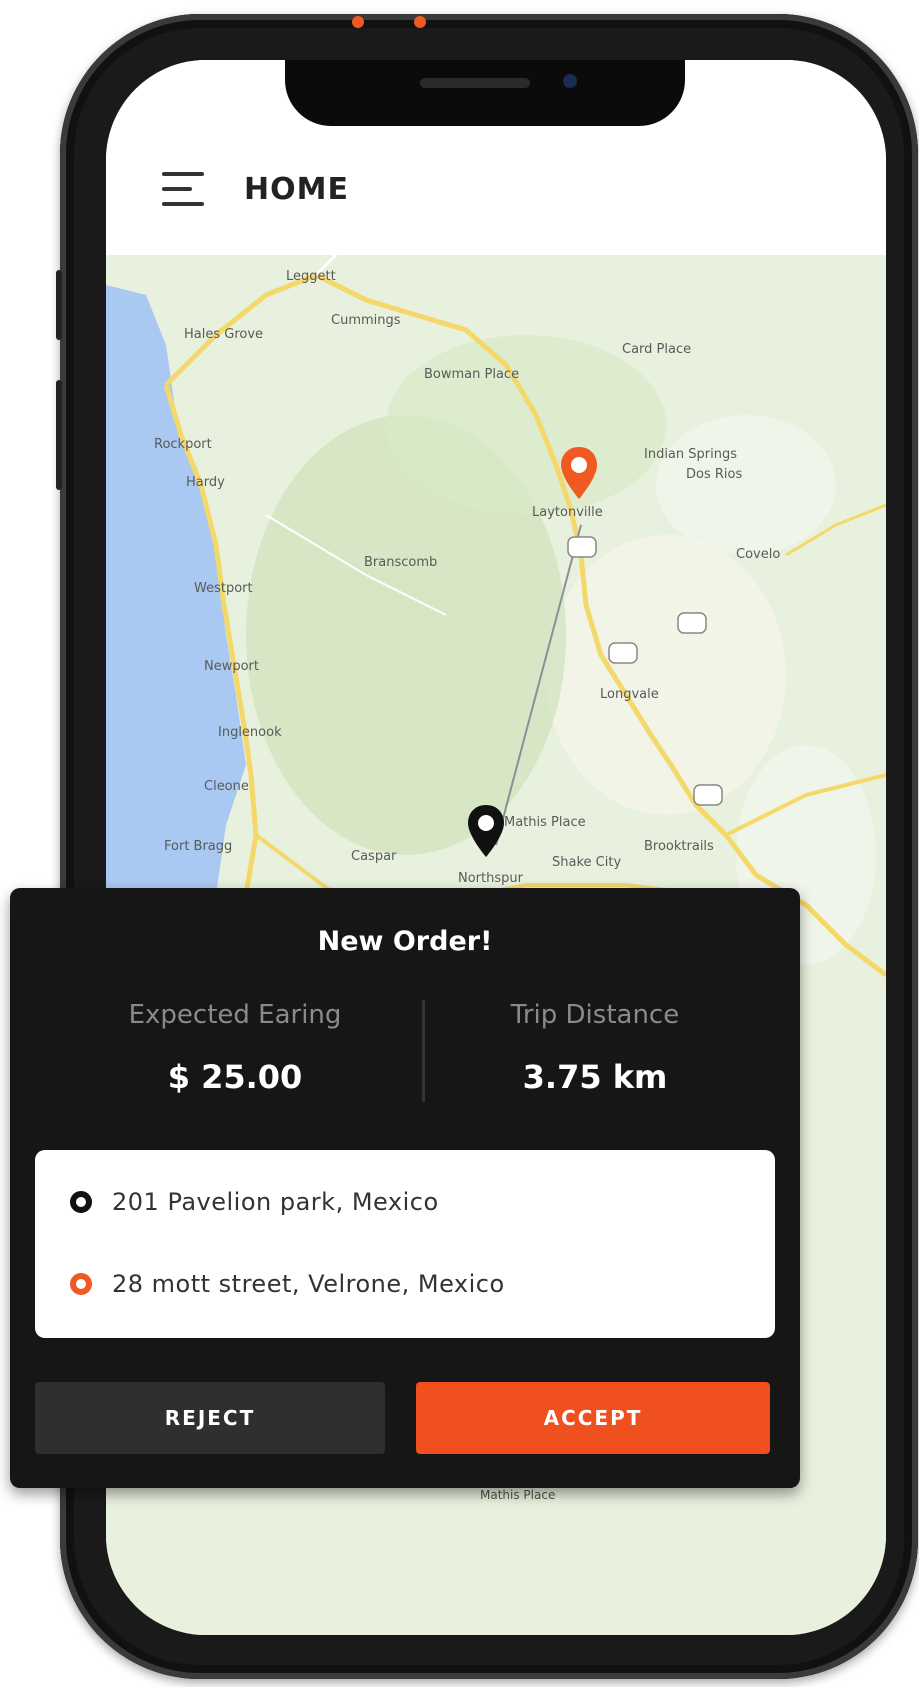 The width and height of the screenshot is (919, 1687). I want to click on phone-speaker, so click(475, 83).